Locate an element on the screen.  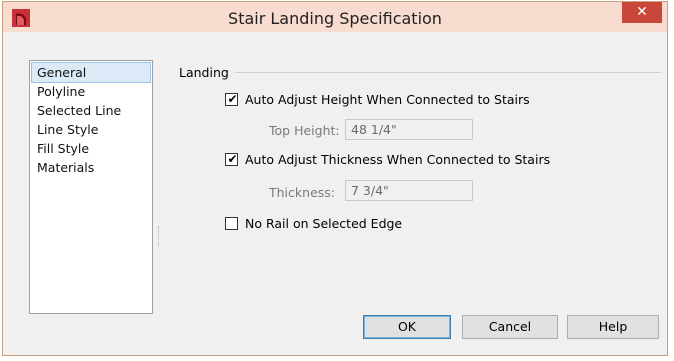
group-divider is located at coordinates (448, 72).